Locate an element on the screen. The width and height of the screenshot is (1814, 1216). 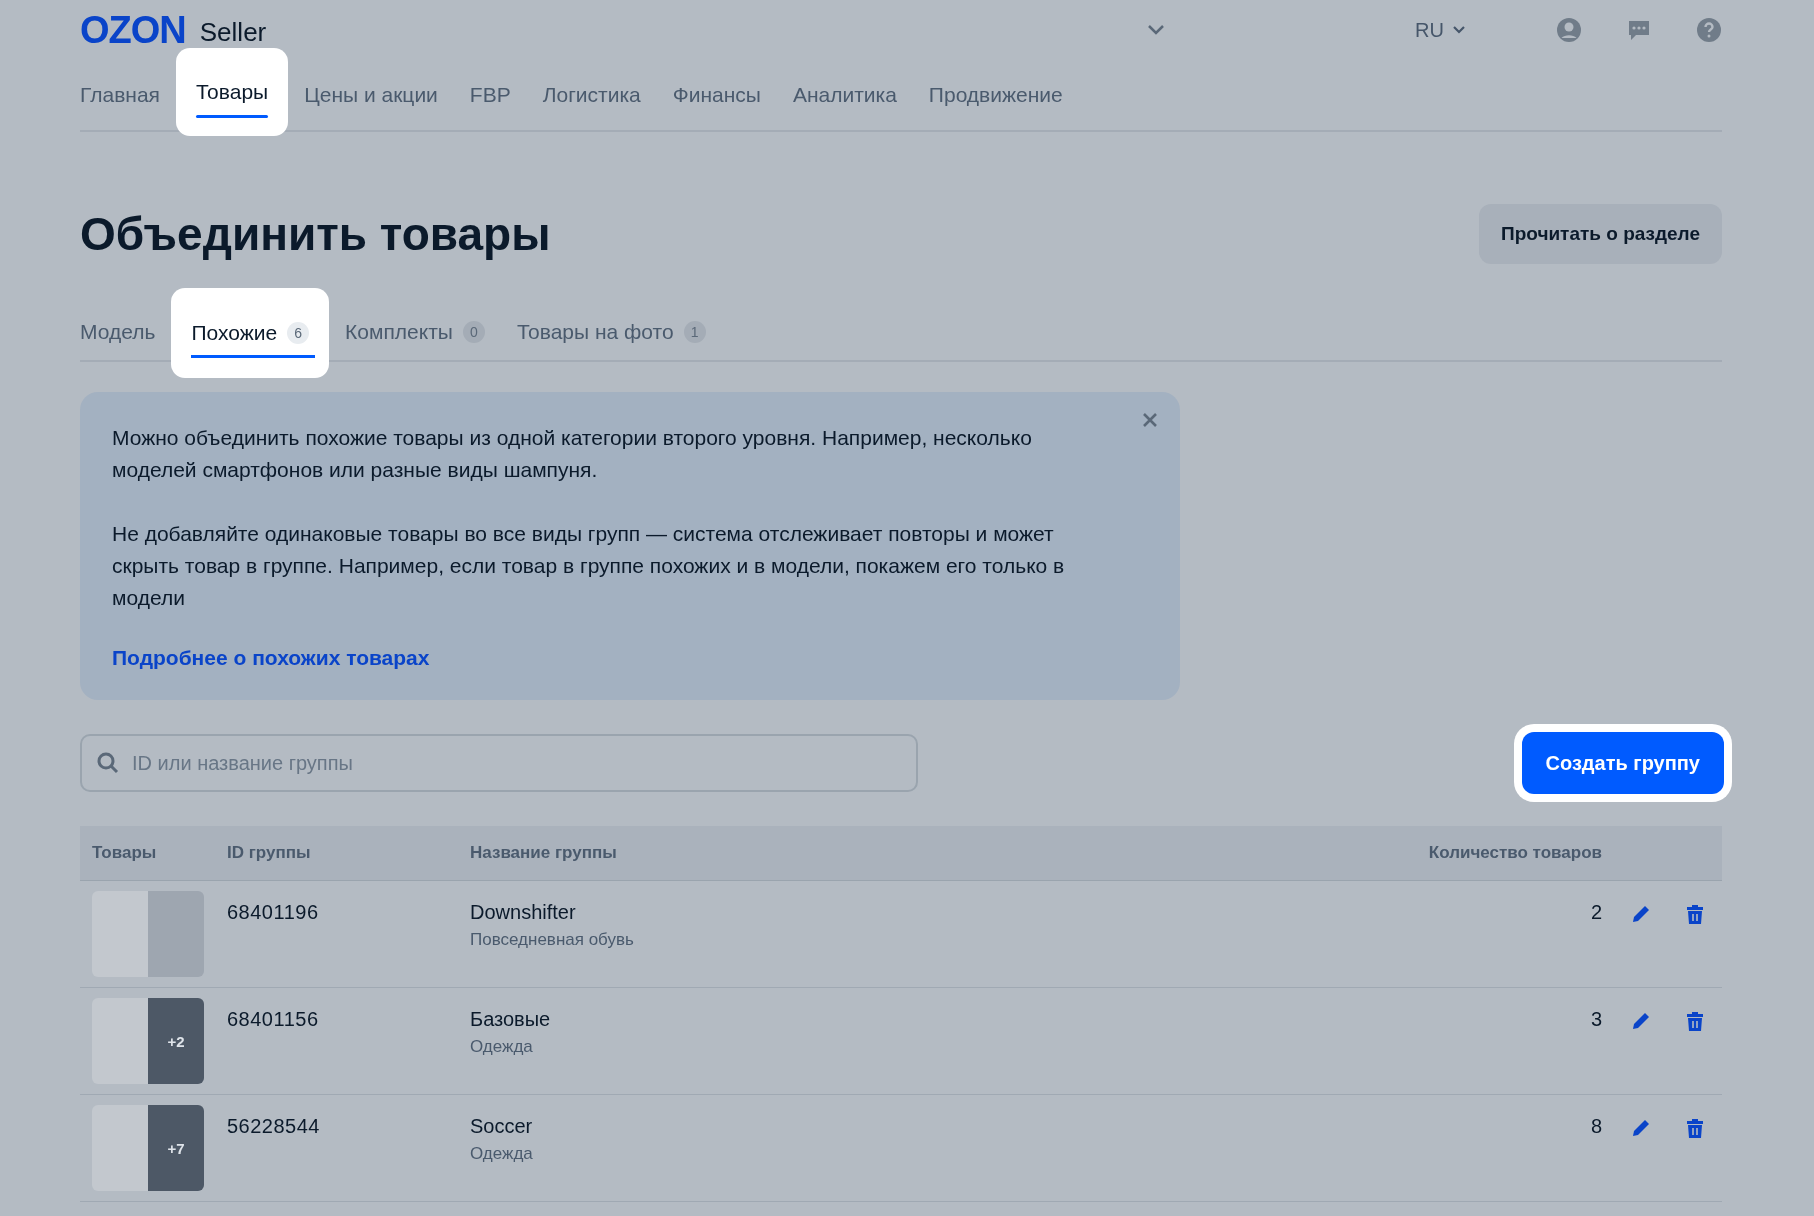
nav-tab: Логистика is located at coordinates (591, 95).